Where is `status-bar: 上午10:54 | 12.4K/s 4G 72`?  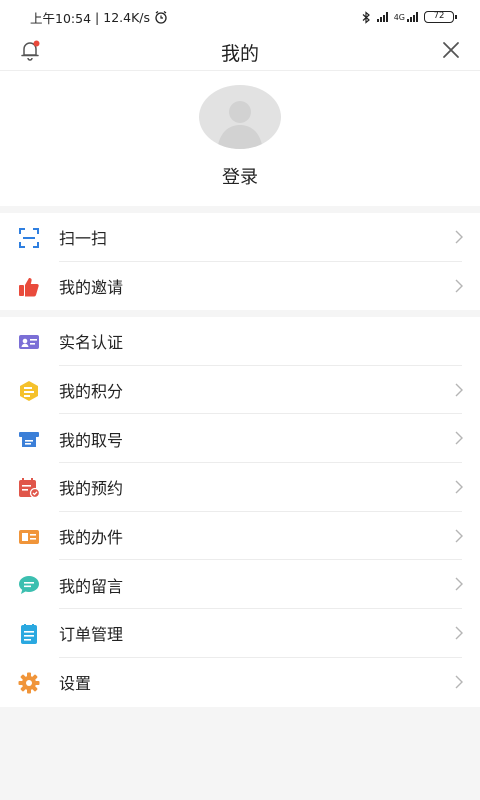
status-bar: 上午10:54 | 12.4K/s 4G 72 is located at coordinates (240, 17).